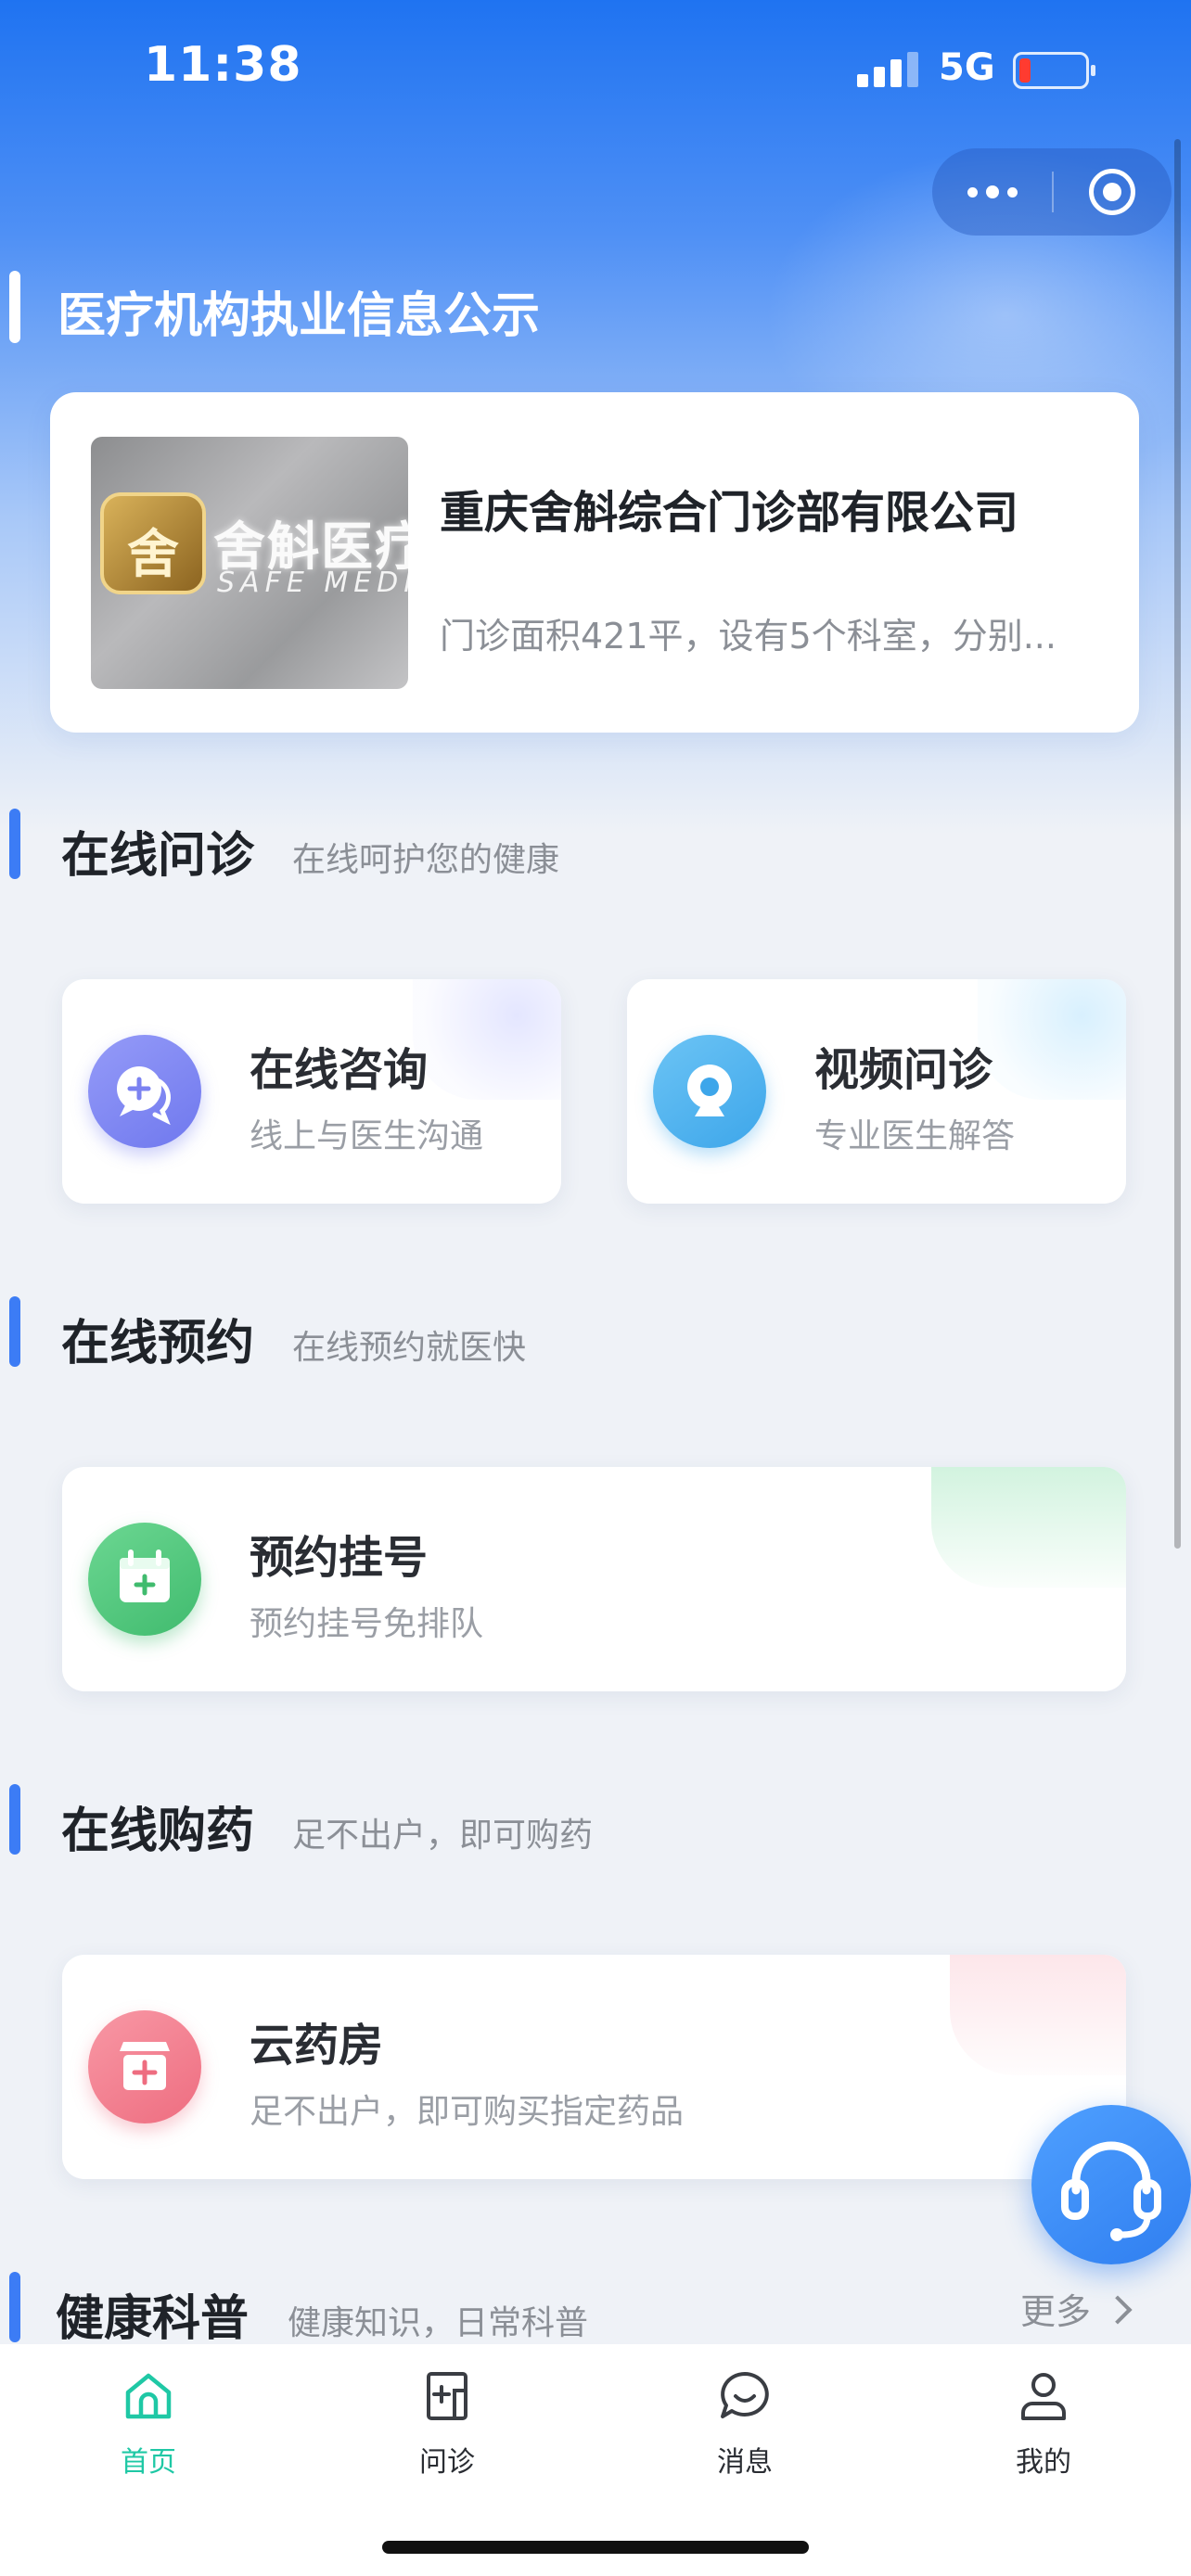  Describe the element at coordinates (148, 2396) in the screenshot. I see `home-icon` at that location.